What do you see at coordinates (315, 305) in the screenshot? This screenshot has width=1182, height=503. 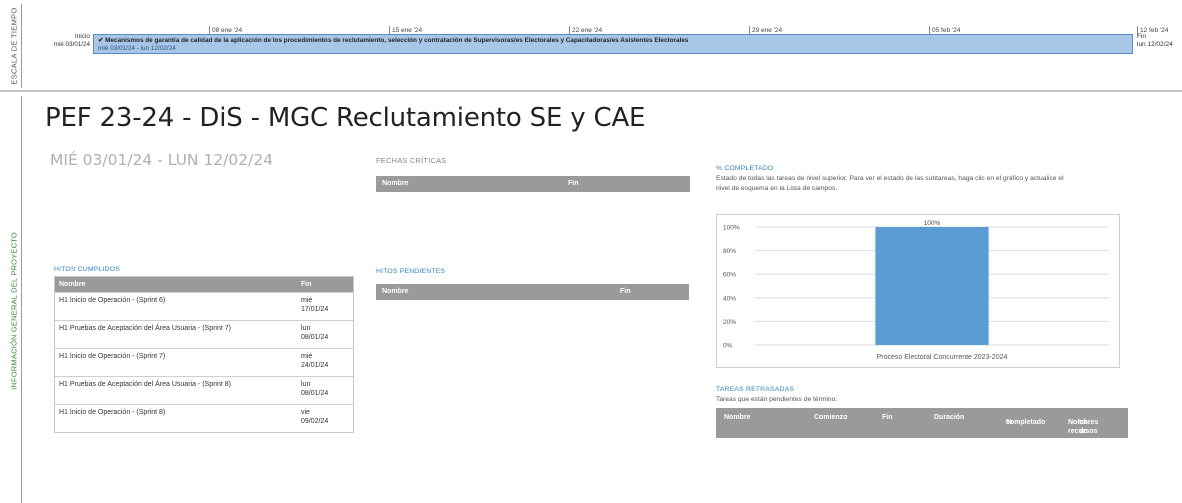 I see `milestone-end-date: mié 17/01/24` at bounding box center [315, 305].